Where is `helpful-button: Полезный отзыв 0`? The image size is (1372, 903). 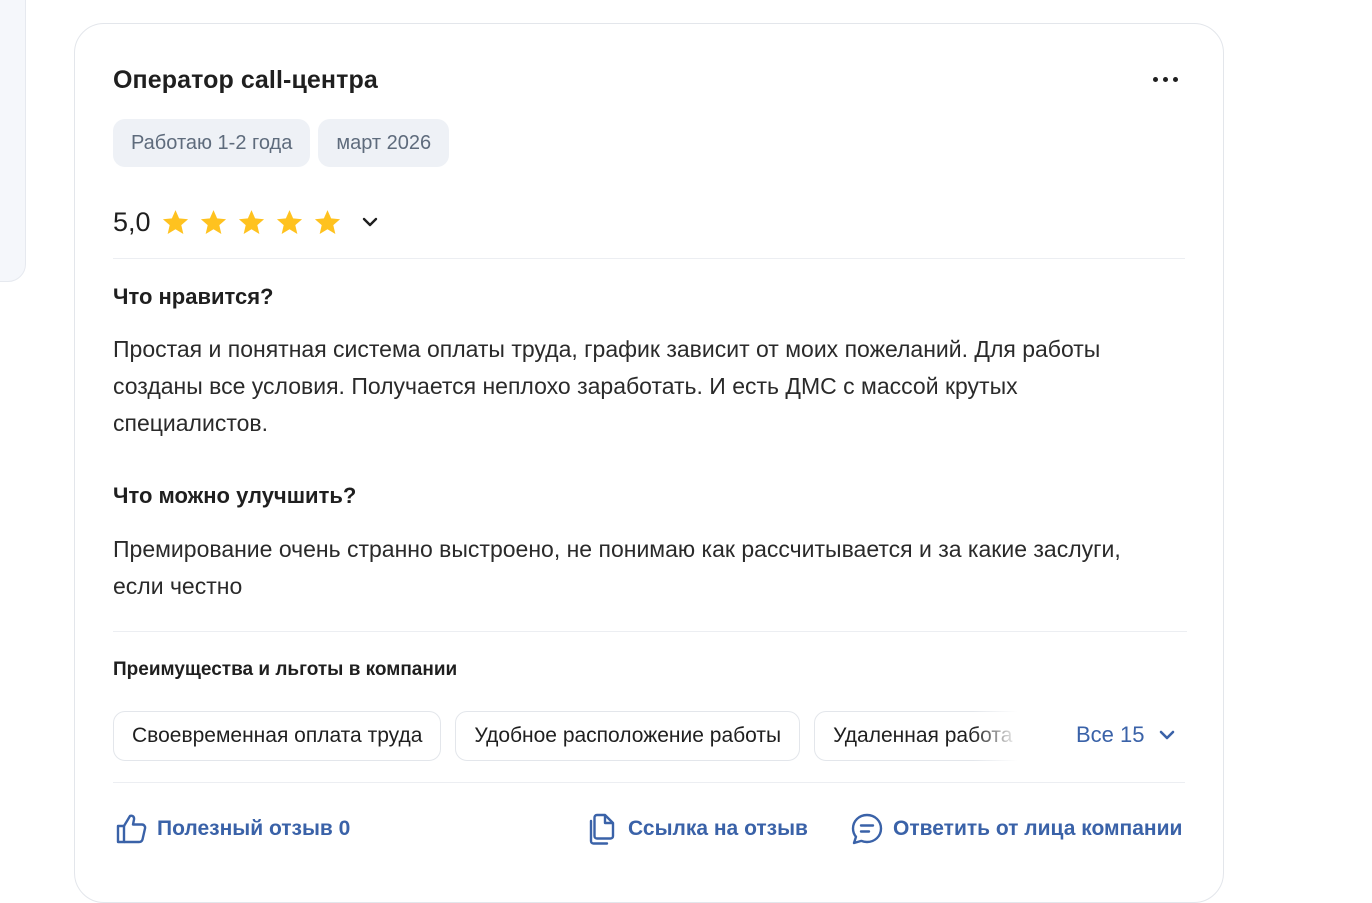 helpful-button: Полезный отзыв 0 is located at coordinates (232, 828).